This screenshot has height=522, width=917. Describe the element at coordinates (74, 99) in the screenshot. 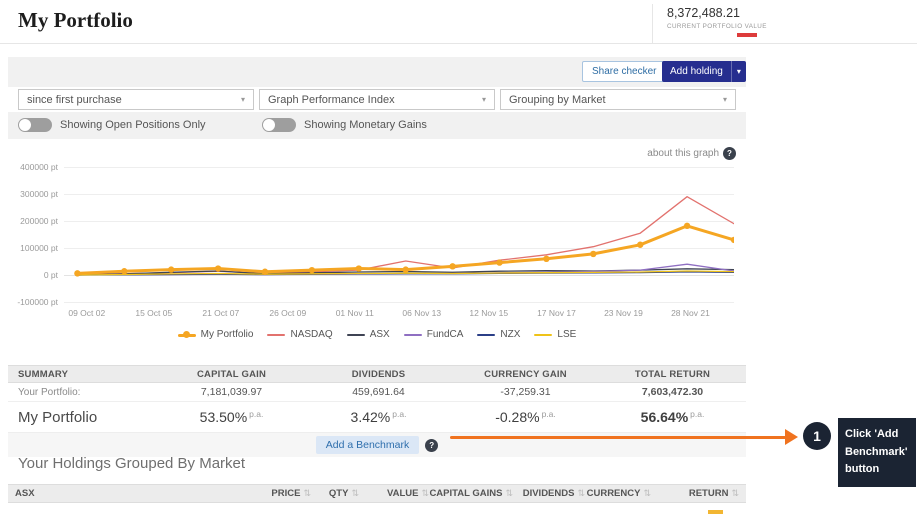

I see `period-select-value: since first purchase` at that location.